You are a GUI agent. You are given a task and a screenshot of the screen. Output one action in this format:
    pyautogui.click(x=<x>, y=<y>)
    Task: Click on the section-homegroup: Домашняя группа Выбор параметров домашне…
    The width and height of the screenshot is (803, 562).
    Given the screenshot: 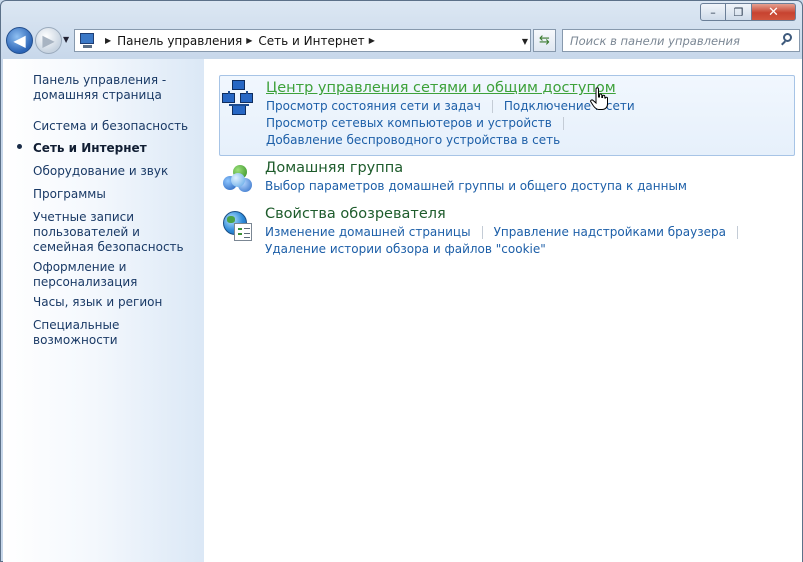 What is the action you would take?
    pyautogui.click(x=507, y=180)
    